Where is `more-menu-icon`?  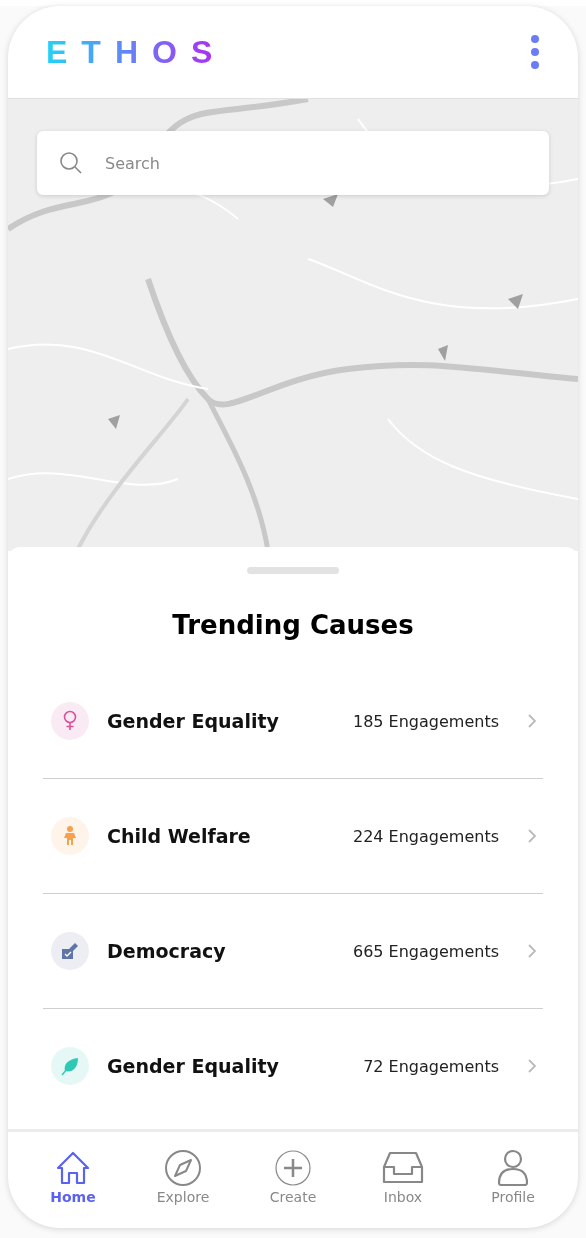 more-menu-icon is located at coordinates (535, 52).